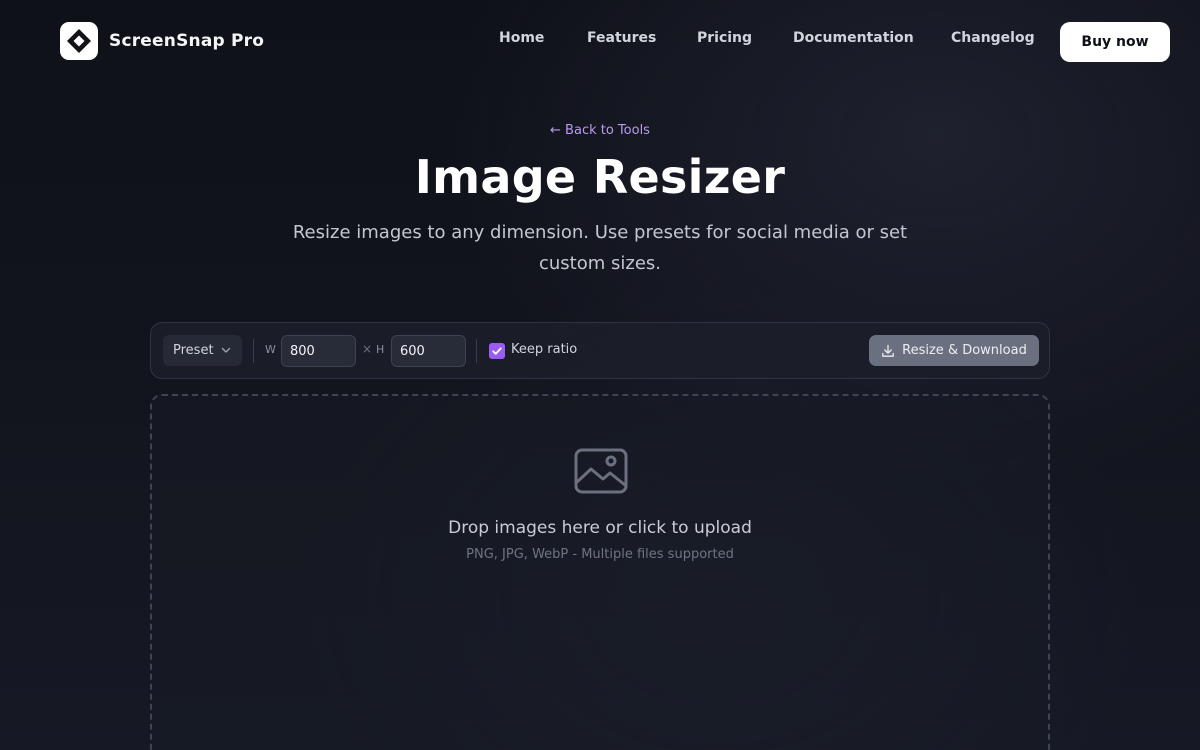 The image size is (1200, 750). Describe the element at coordinates (724, 38) in the screenshot. I see `nav-pricing: Pricing` at that location.